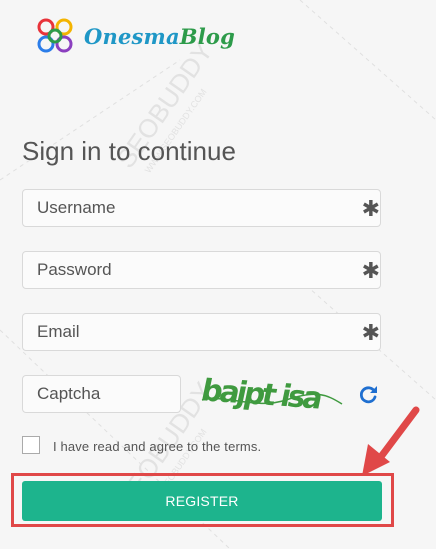 The image size is (436, 549). Describe the element at coordinates (31, 445) in the screenshot. I see `terms-checkbox` at that location.